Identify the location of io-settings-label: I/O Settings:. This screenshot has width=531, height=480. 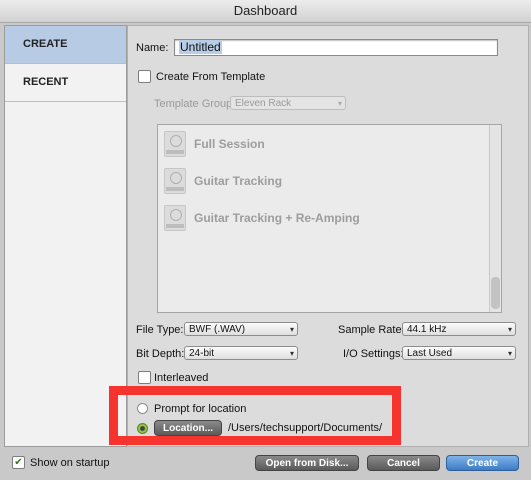
(373, 354).